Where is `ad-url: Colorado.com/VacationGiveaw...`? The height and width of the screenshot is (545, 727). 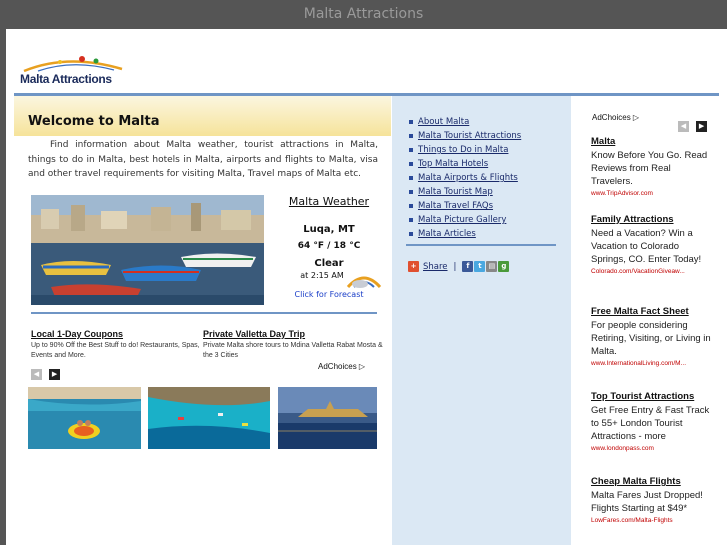
ad-url: Colorado.com/VacationGiveaw... is located at coordinates (651, 271).